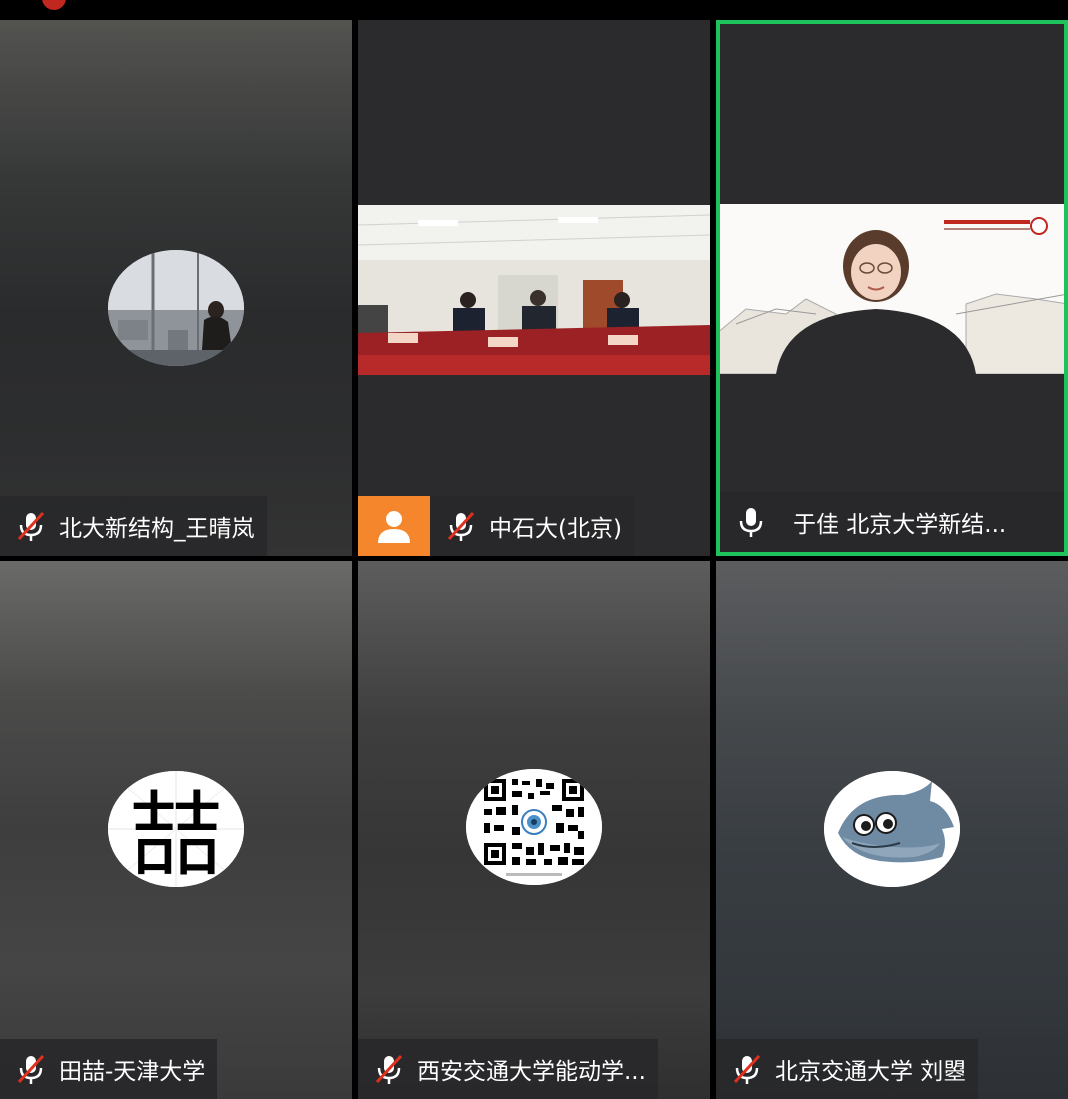 The height and width of the screenshot is (1099, 1068). I want to click on avatar-character: 喆, so click(176, 834).